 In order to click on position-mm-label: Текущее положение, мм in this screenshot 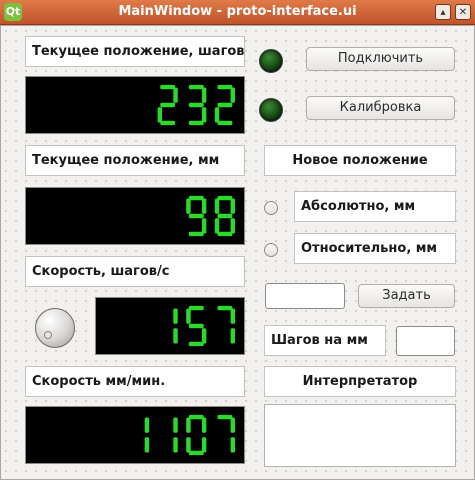, I will do `click(135, 160)`.